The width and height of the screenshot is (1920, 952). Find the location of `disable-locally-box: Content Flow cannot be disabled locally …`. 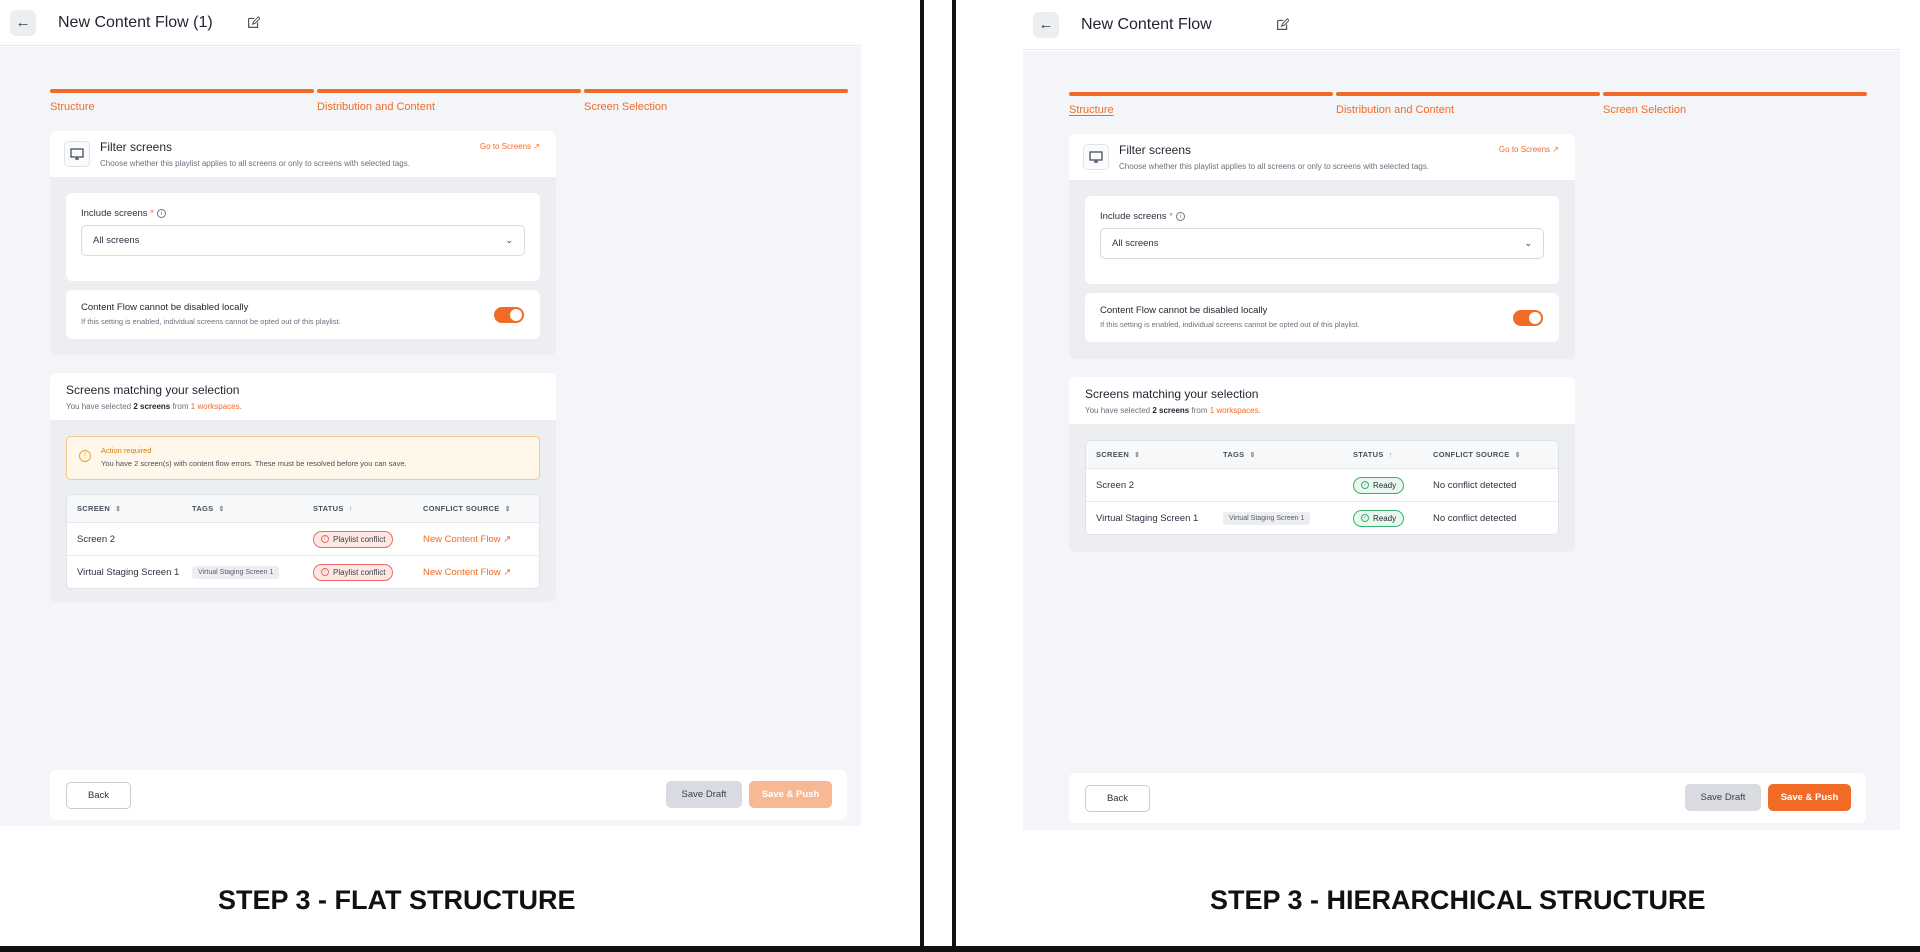

disable-locally-box: Content Flow cannot be disabled locally … is located at coordinates (1322, 317).